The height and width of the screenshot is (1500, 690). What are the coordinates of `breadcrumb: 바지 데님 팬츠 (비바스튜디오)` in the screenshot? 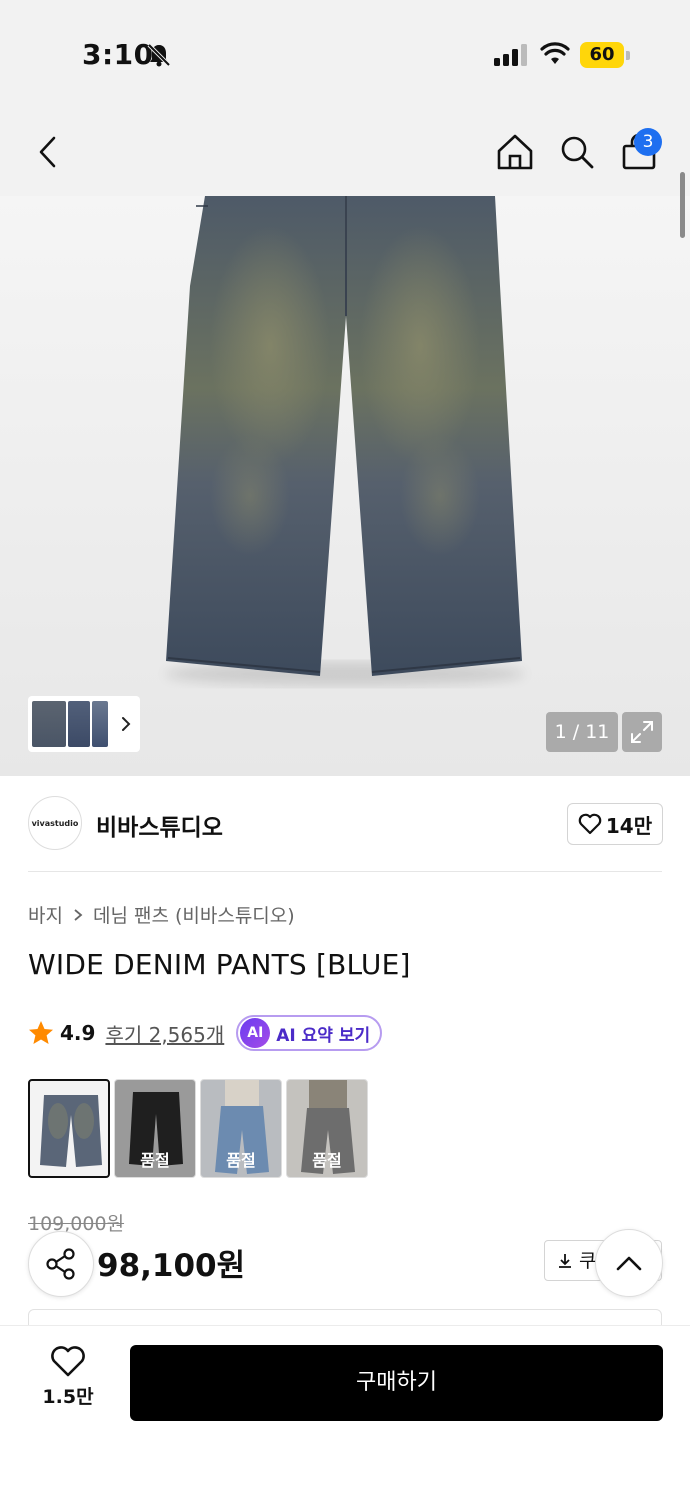 It's located at (161, 914).